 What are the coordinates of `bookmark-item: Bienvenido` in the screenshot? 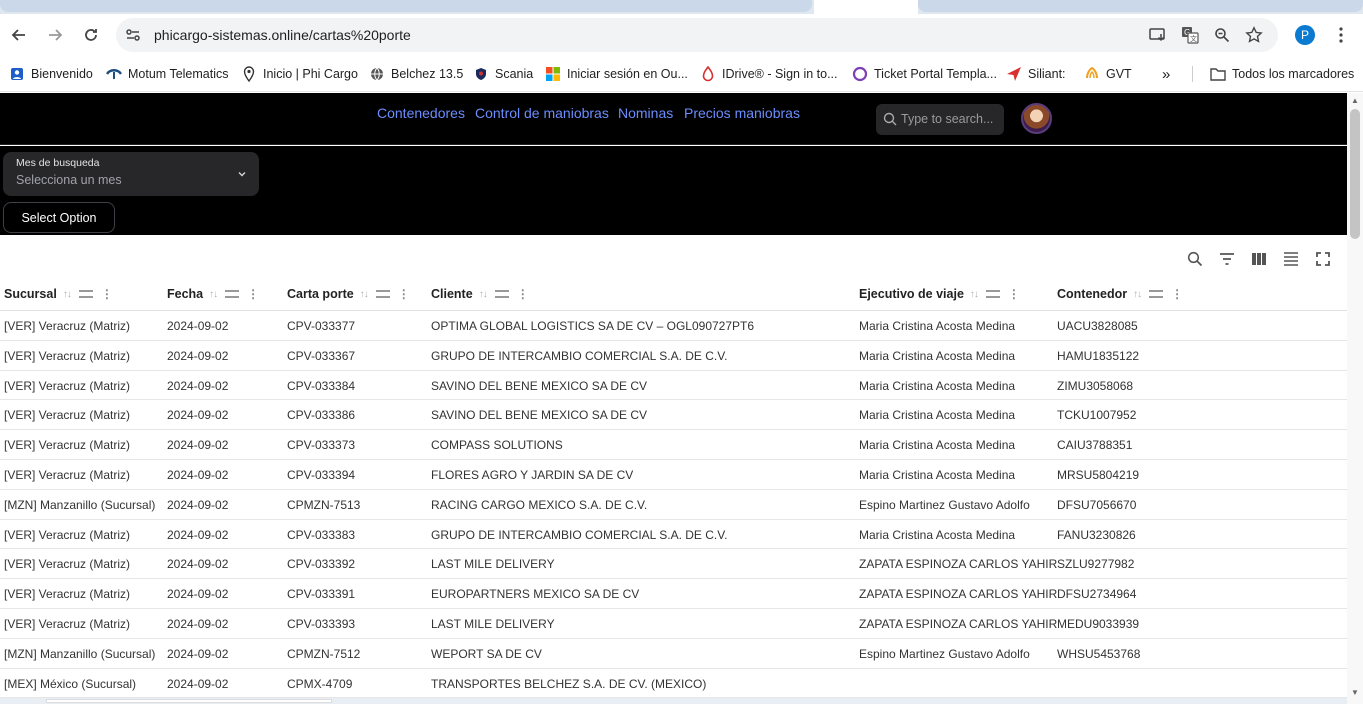 It's located at (51, 74).